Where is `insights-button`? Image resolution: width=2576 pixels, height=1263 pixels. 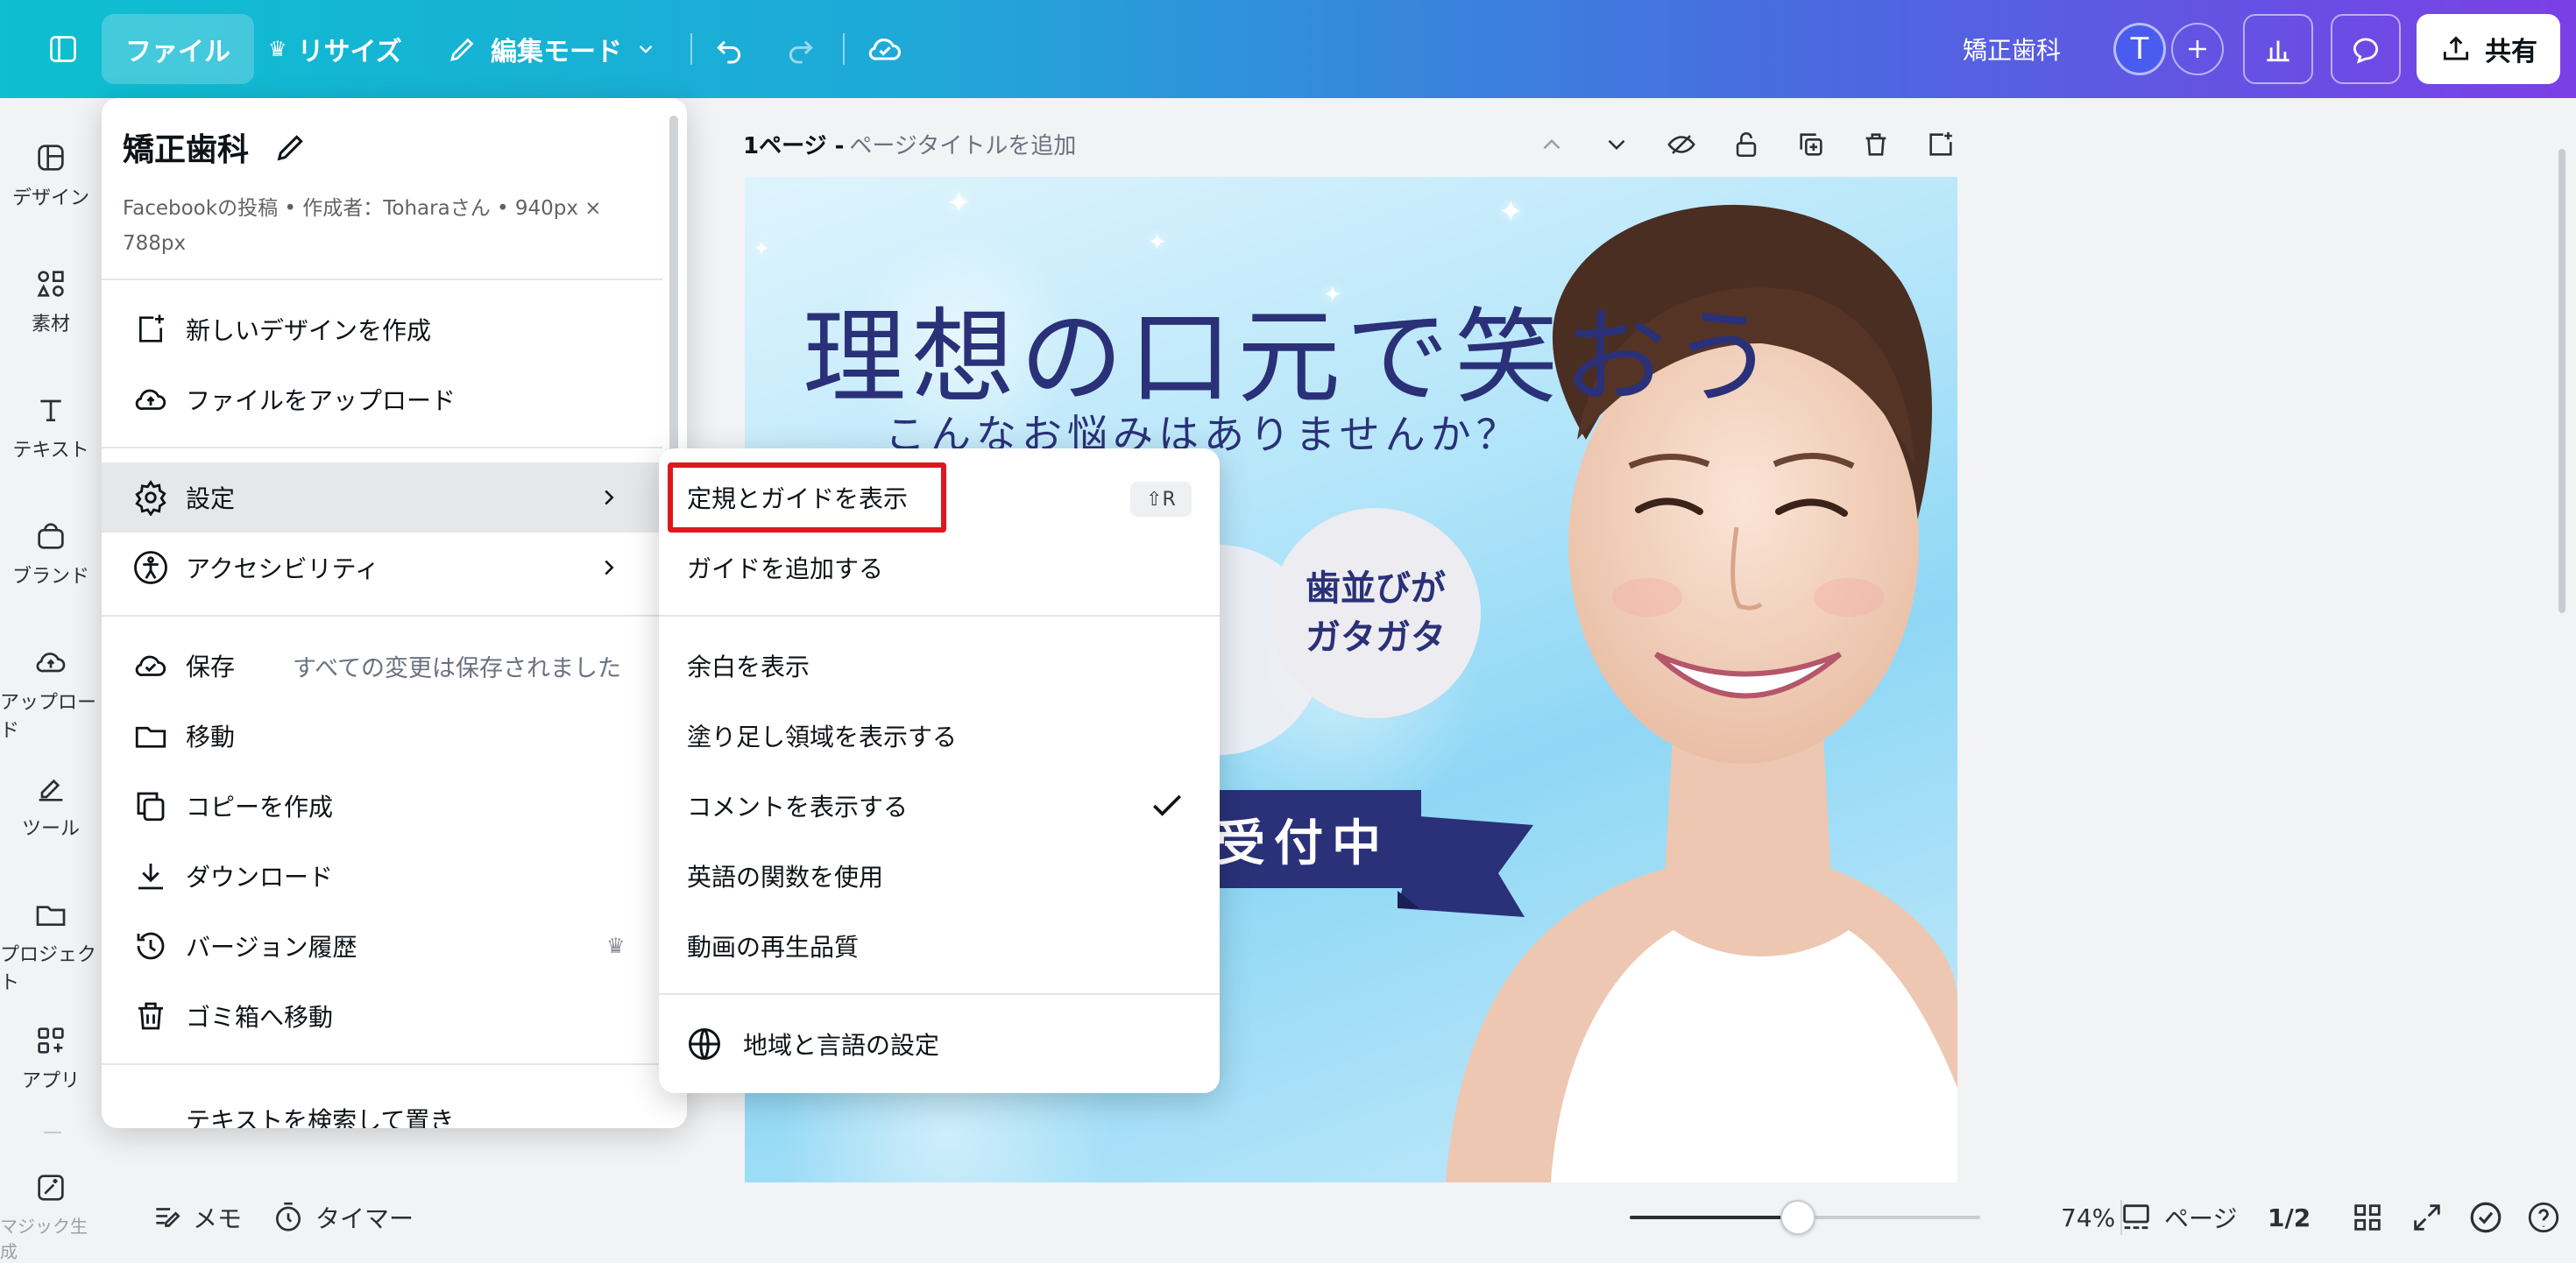
insights-button is located at coordinates (2278, 49).